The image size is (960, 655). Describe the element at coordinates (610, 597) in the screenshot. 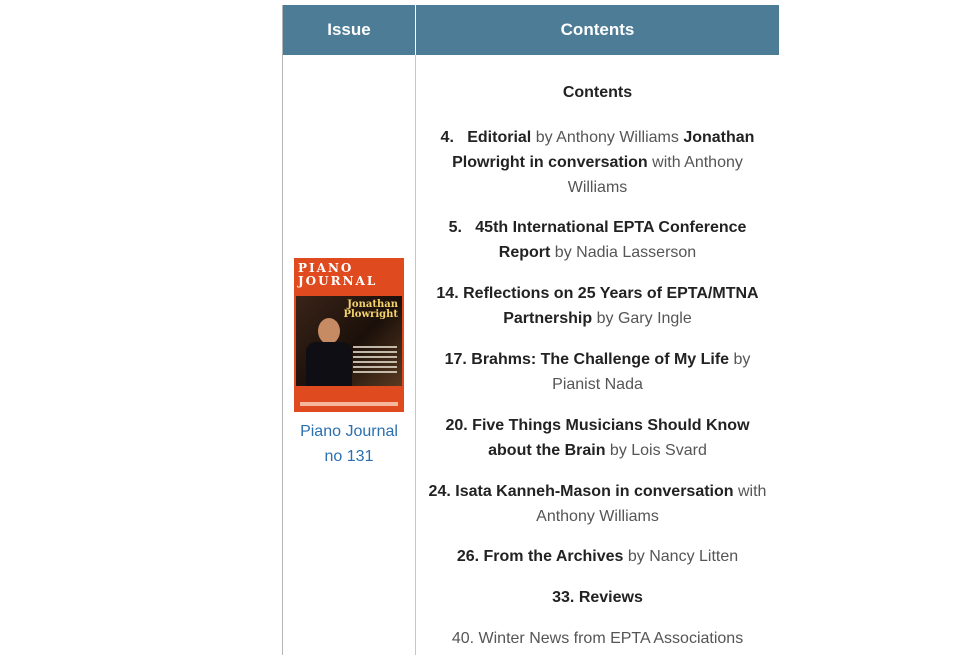

I see `entry-title: Reviews` at that location.